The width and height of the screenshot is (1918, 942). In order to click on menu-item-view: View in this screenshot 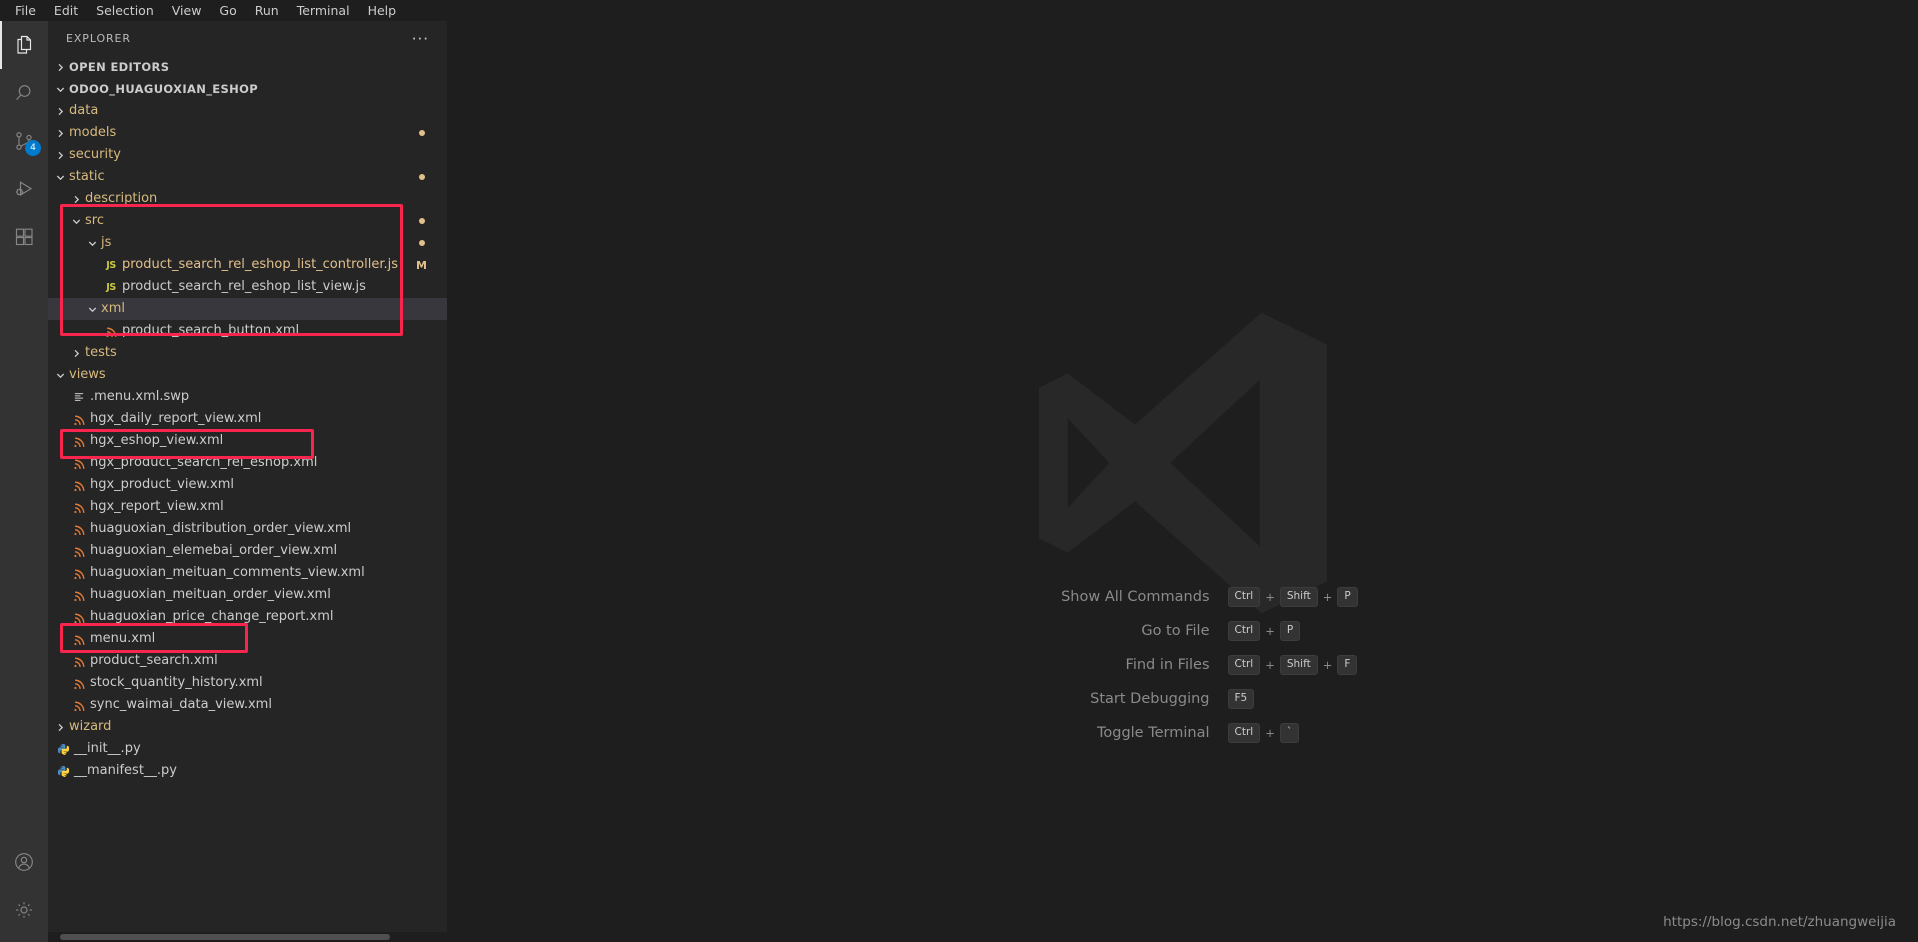, I will do `click(187, 10)`.